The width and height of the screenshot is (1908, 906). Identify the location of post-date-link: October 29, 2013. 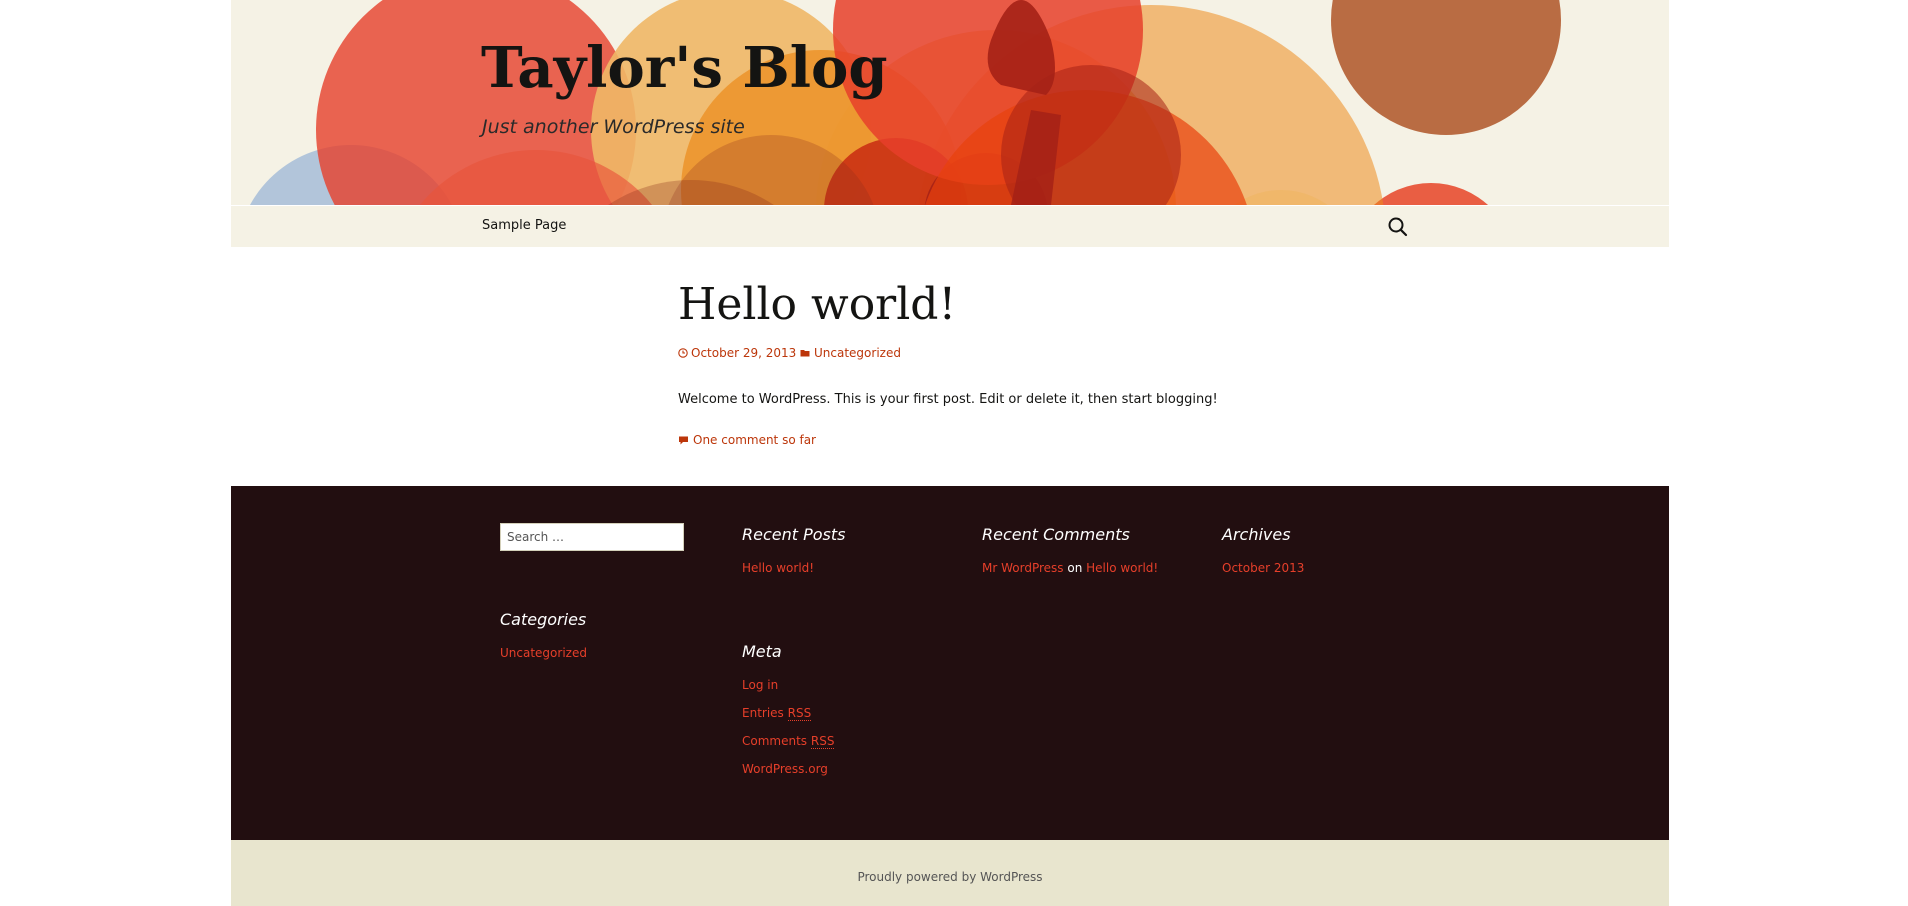
(737, 353).